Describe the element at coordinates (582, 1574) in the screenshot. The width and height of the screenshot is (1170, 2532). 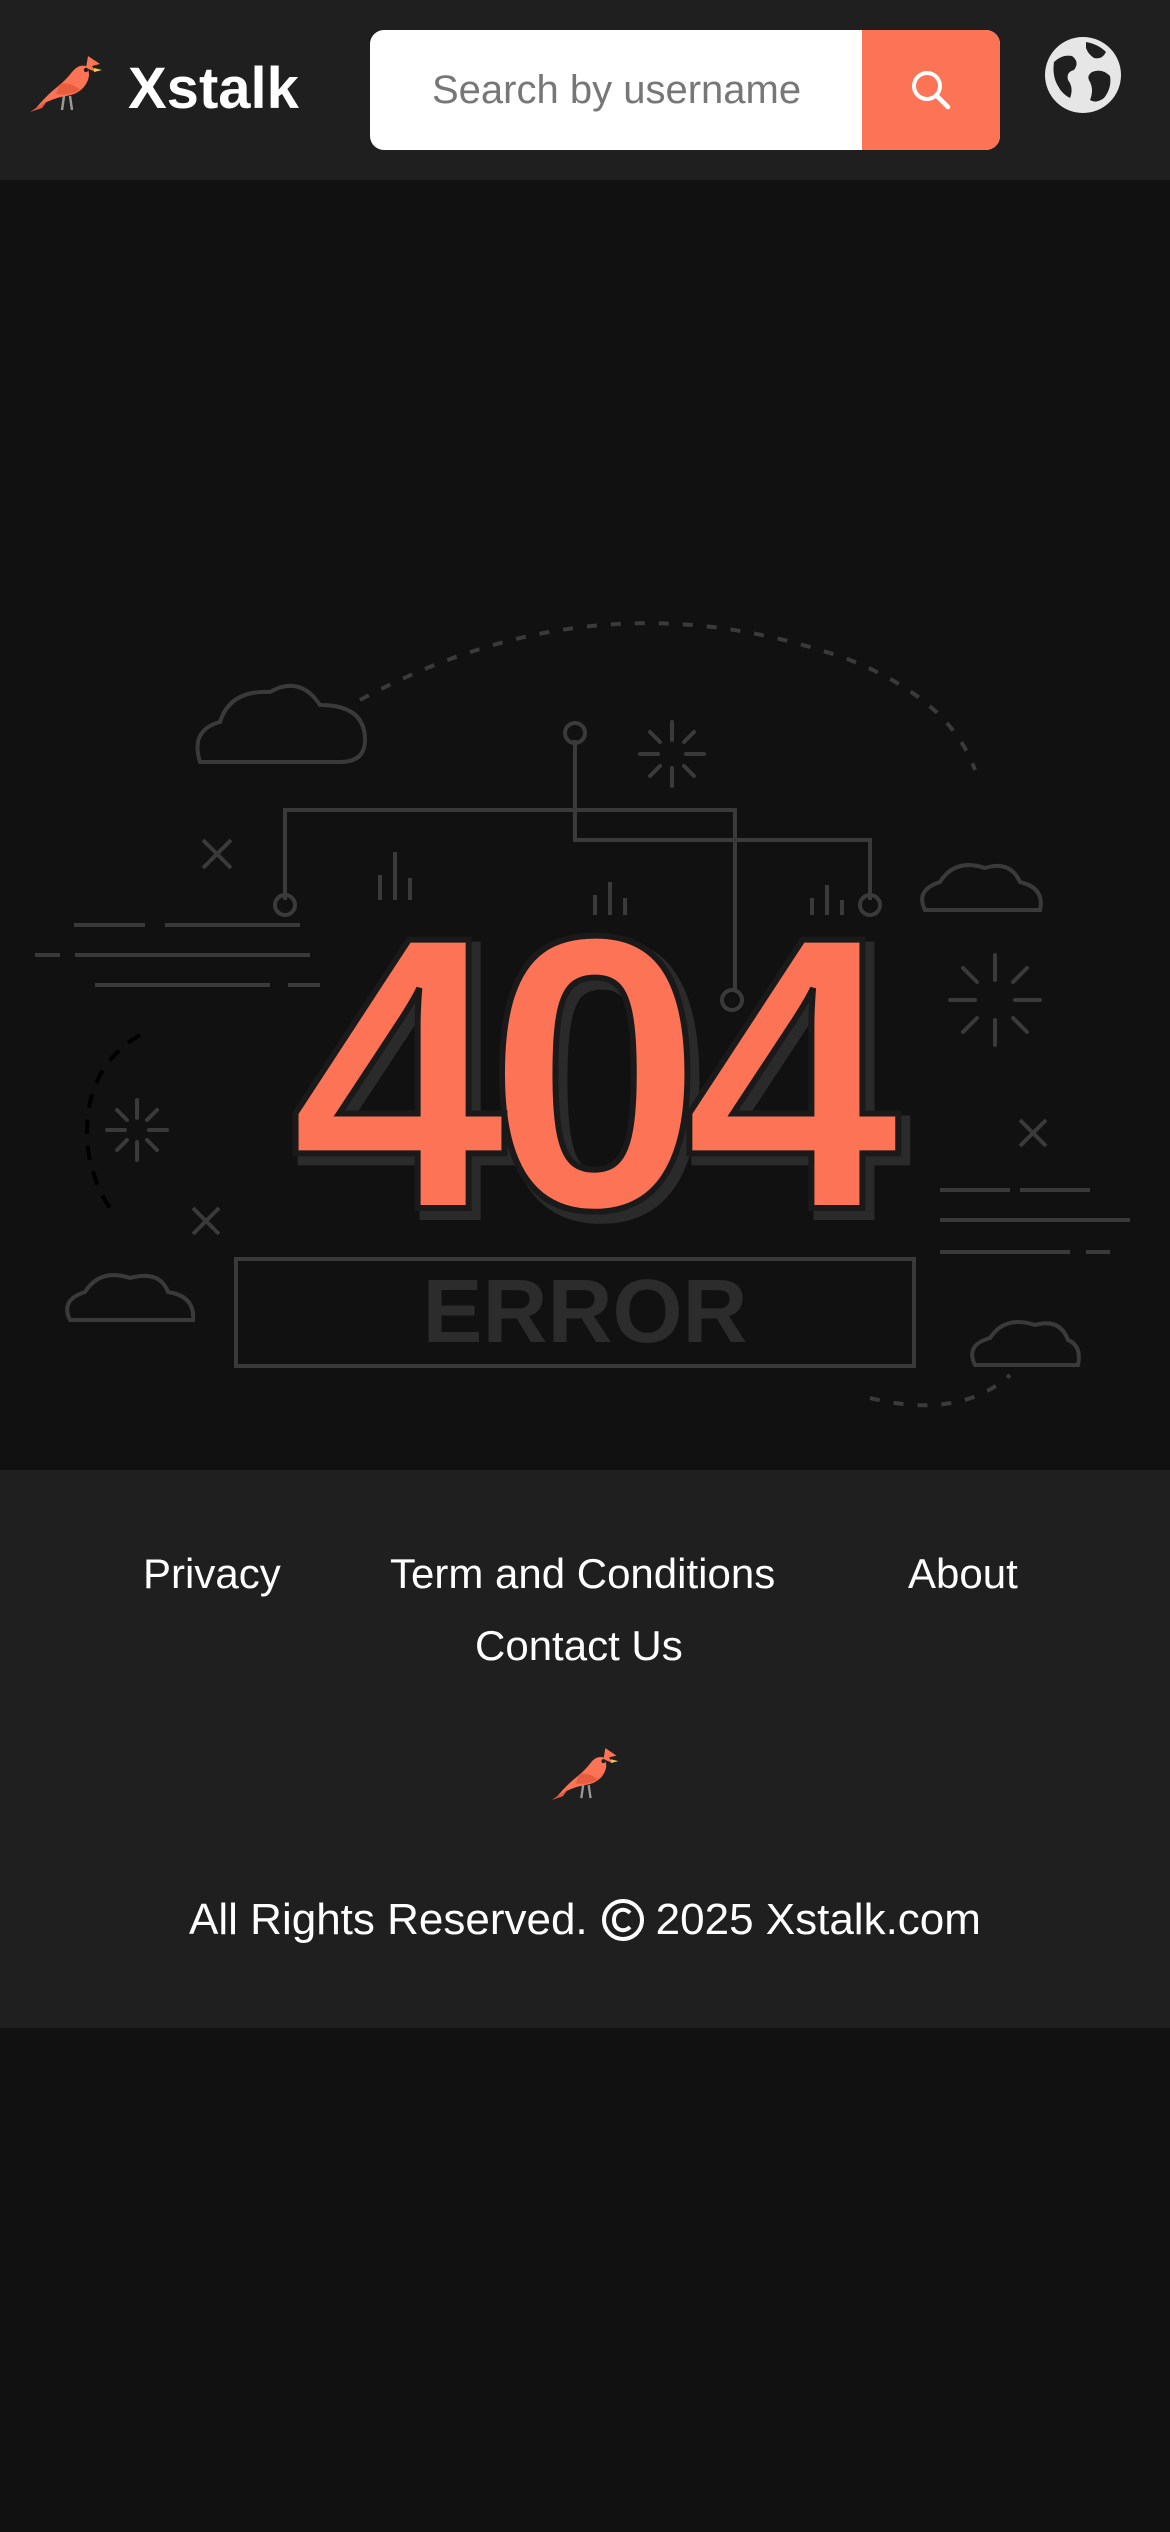
I see `footer-link-terms: Term and Conditions` at that location.